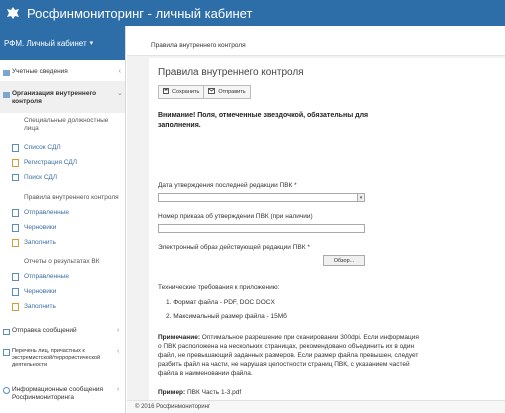 The height and width of the screenshot is (413, 505). Describe the element at coordinates (360, 197) in the screenshot. I see `dropdown-arrow-icon: ▾` at that location.